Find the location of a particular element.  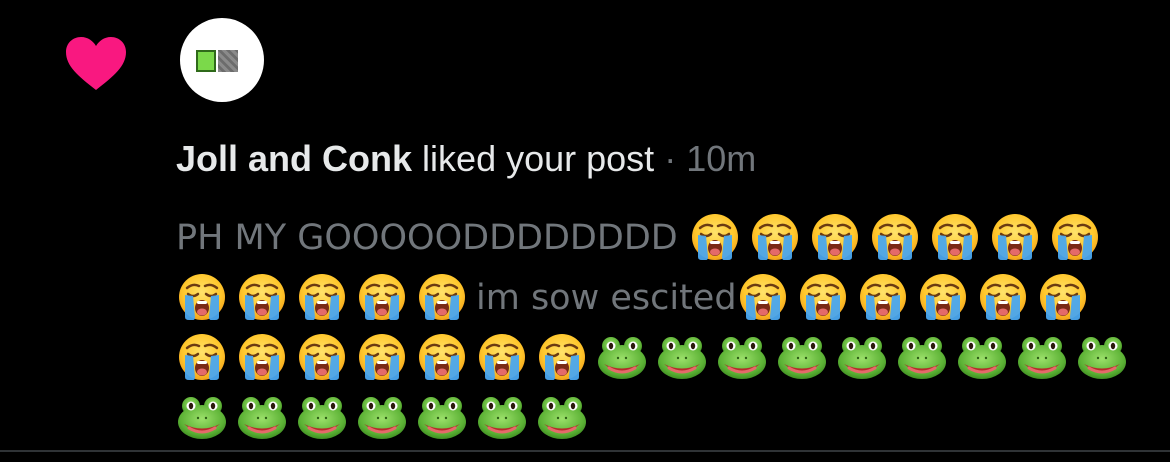

user-name: Joll and Conk is located at coordinates (294, 158).